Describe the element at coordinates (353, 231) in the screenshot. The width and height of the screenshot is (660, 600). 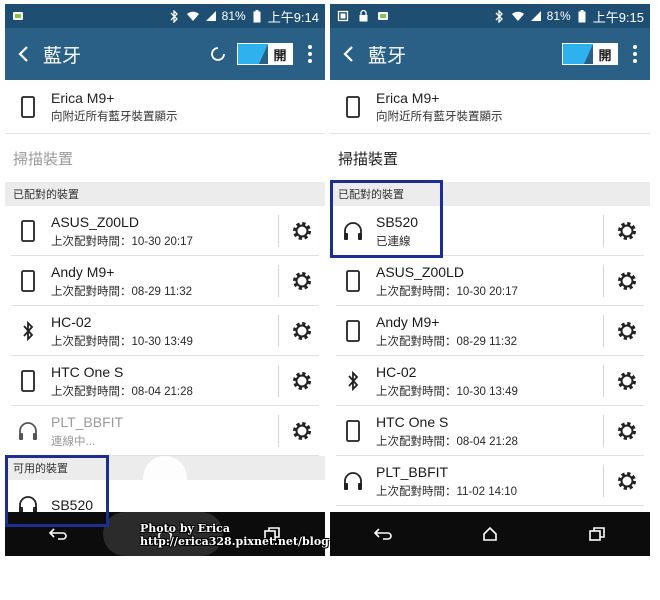
I see `headphones-icon` at that location.